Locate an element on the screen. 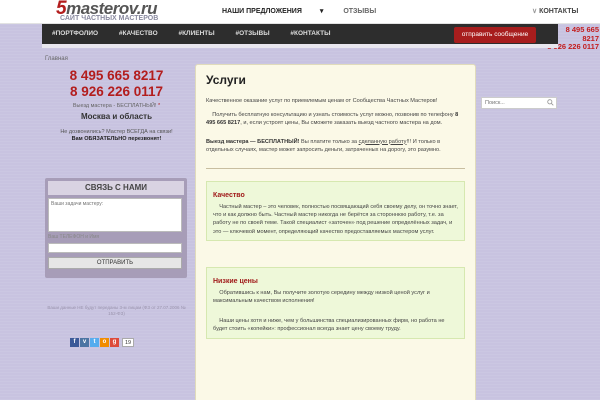  anchor-quality: #КАЧЕСТВО is located at coordinates (138, 33).